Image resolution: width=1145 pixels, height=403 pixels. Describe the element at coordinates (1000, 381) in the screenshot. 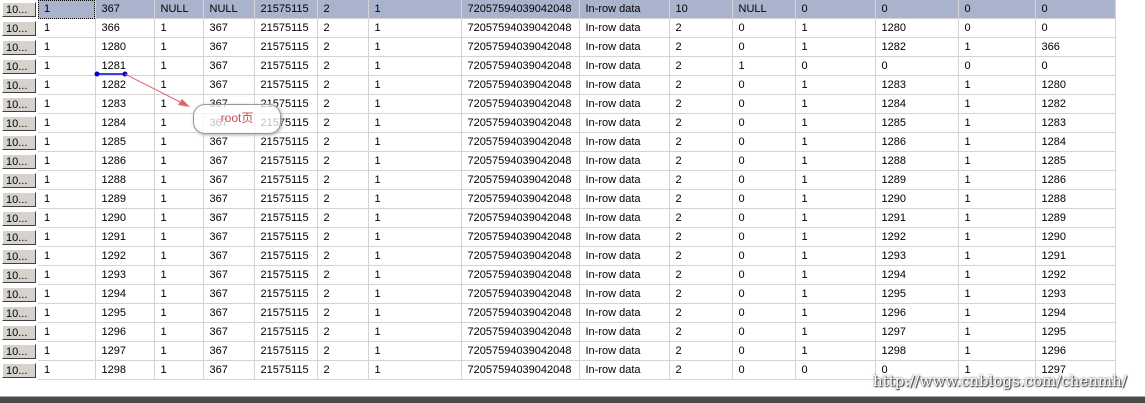

I see `watermark: http://www.cnblogs.com/chenmh/` at that location.